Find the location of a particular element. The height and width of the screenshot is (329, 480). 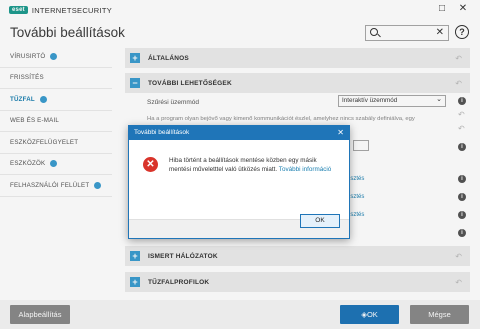

error-icon: ✕ is located at coordinates (150, 164).